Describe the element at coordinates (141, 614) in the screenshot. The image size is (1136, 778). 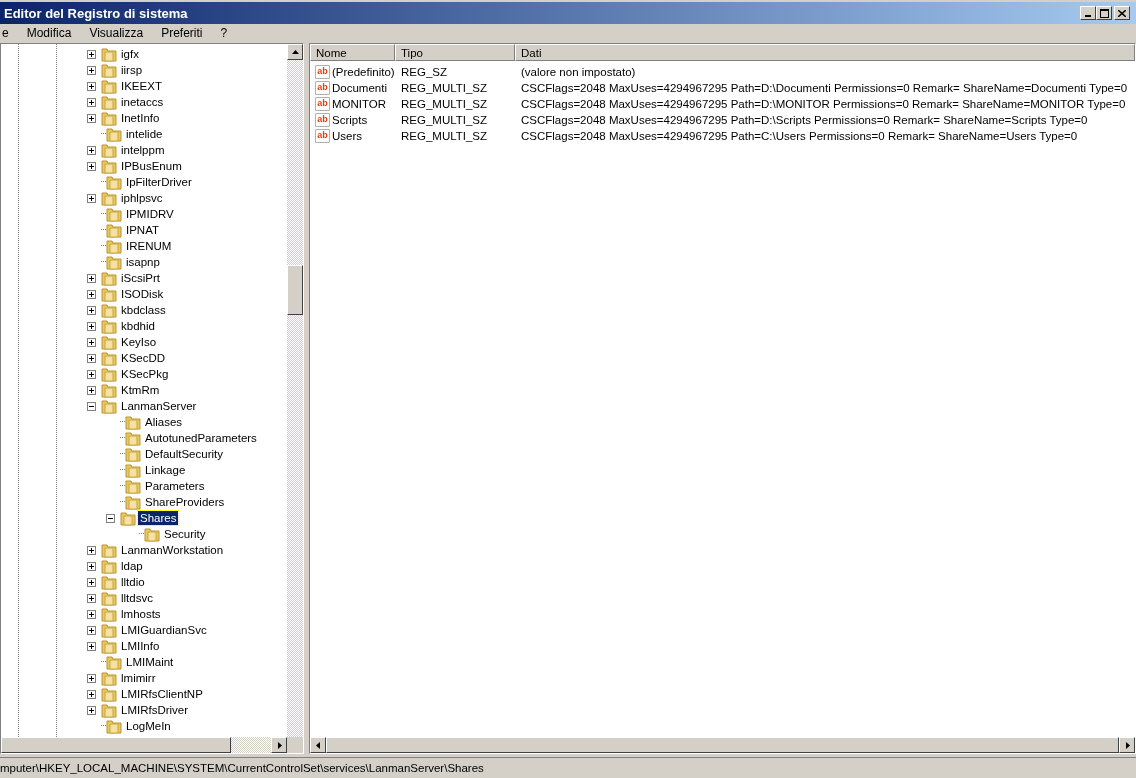
I see `tree-item: lmhosts` at that location.